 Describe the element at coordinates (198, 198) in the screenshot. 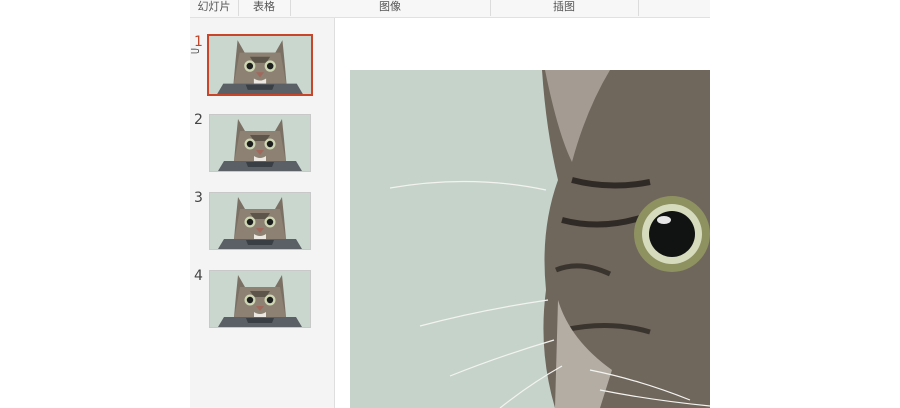

I see `slide-number: 3` at that location.